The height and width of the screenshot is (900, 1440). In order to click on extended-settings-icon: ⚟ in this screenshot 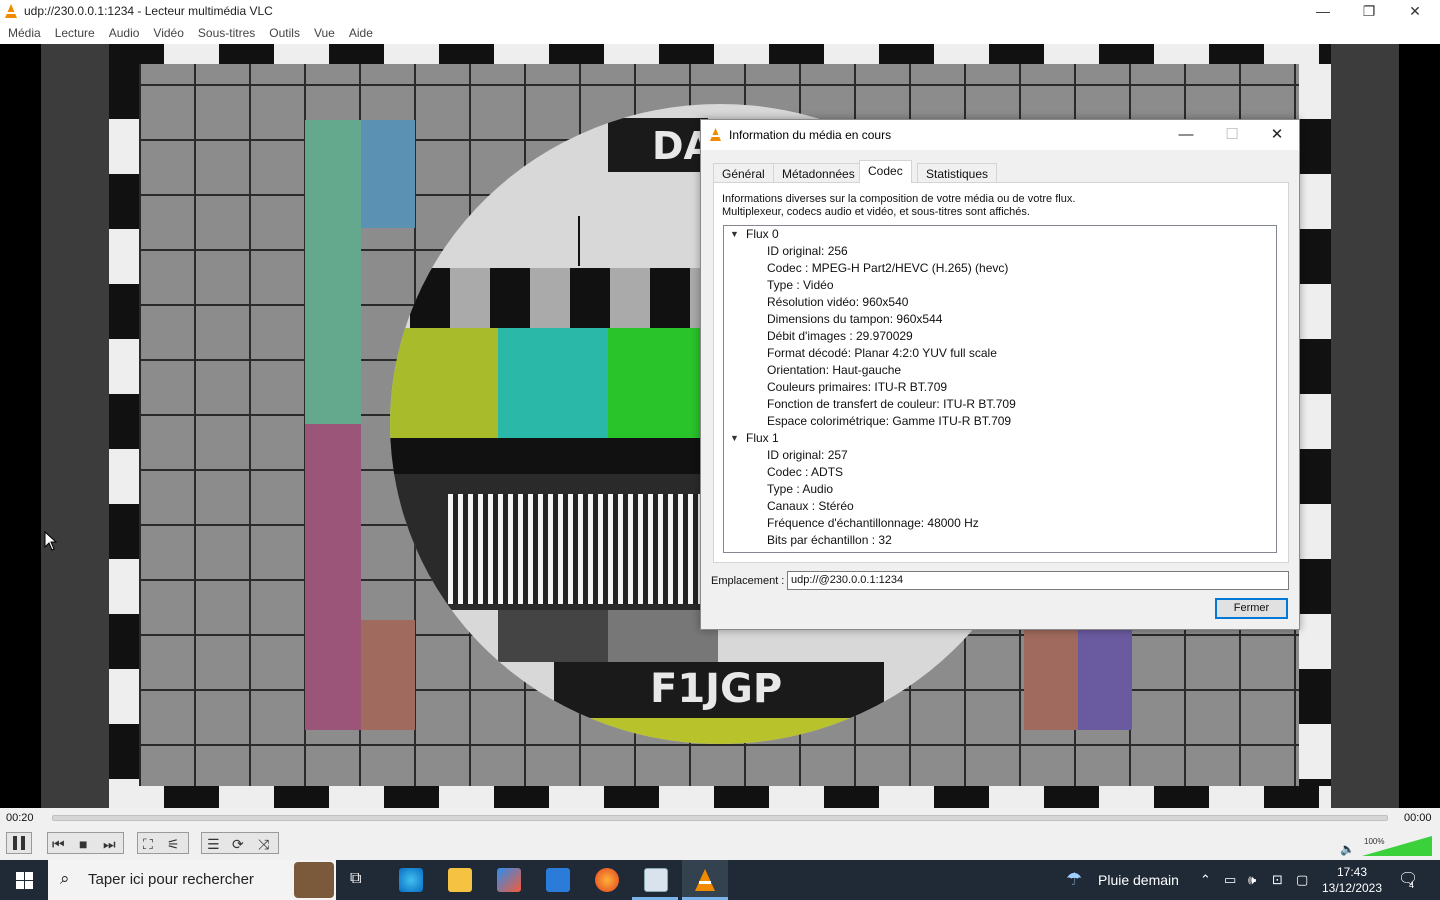, I will do `click(173, 844)`.